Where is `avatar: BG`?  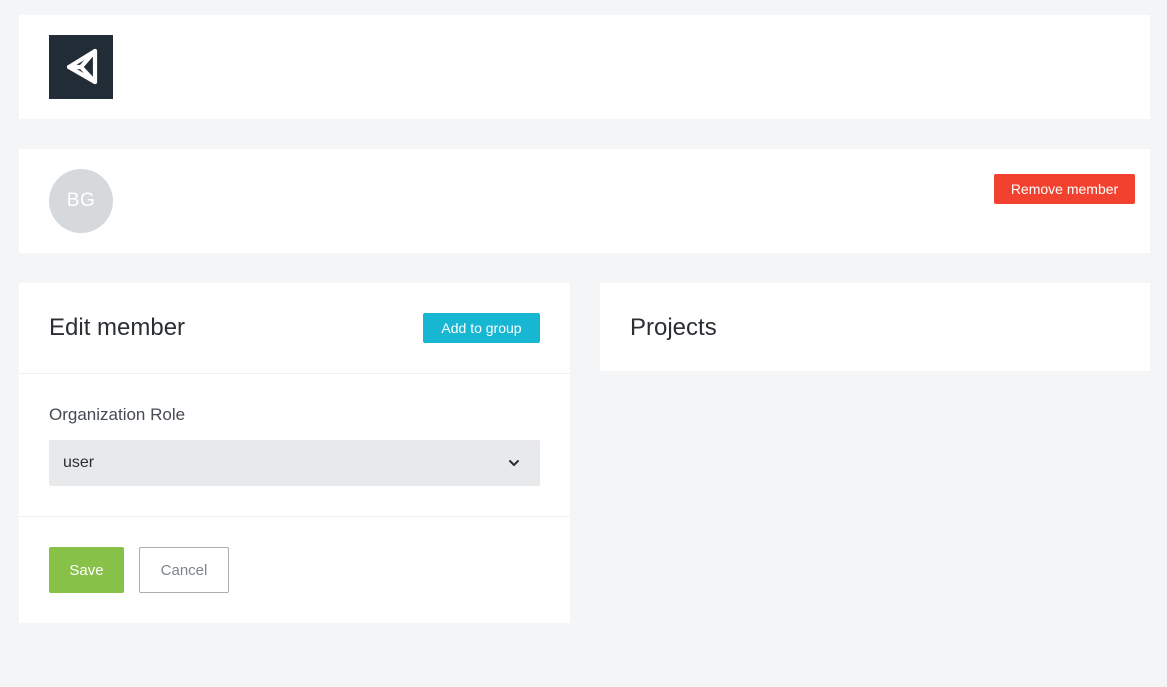 avatar: BG is located at coordinates (81, 201).